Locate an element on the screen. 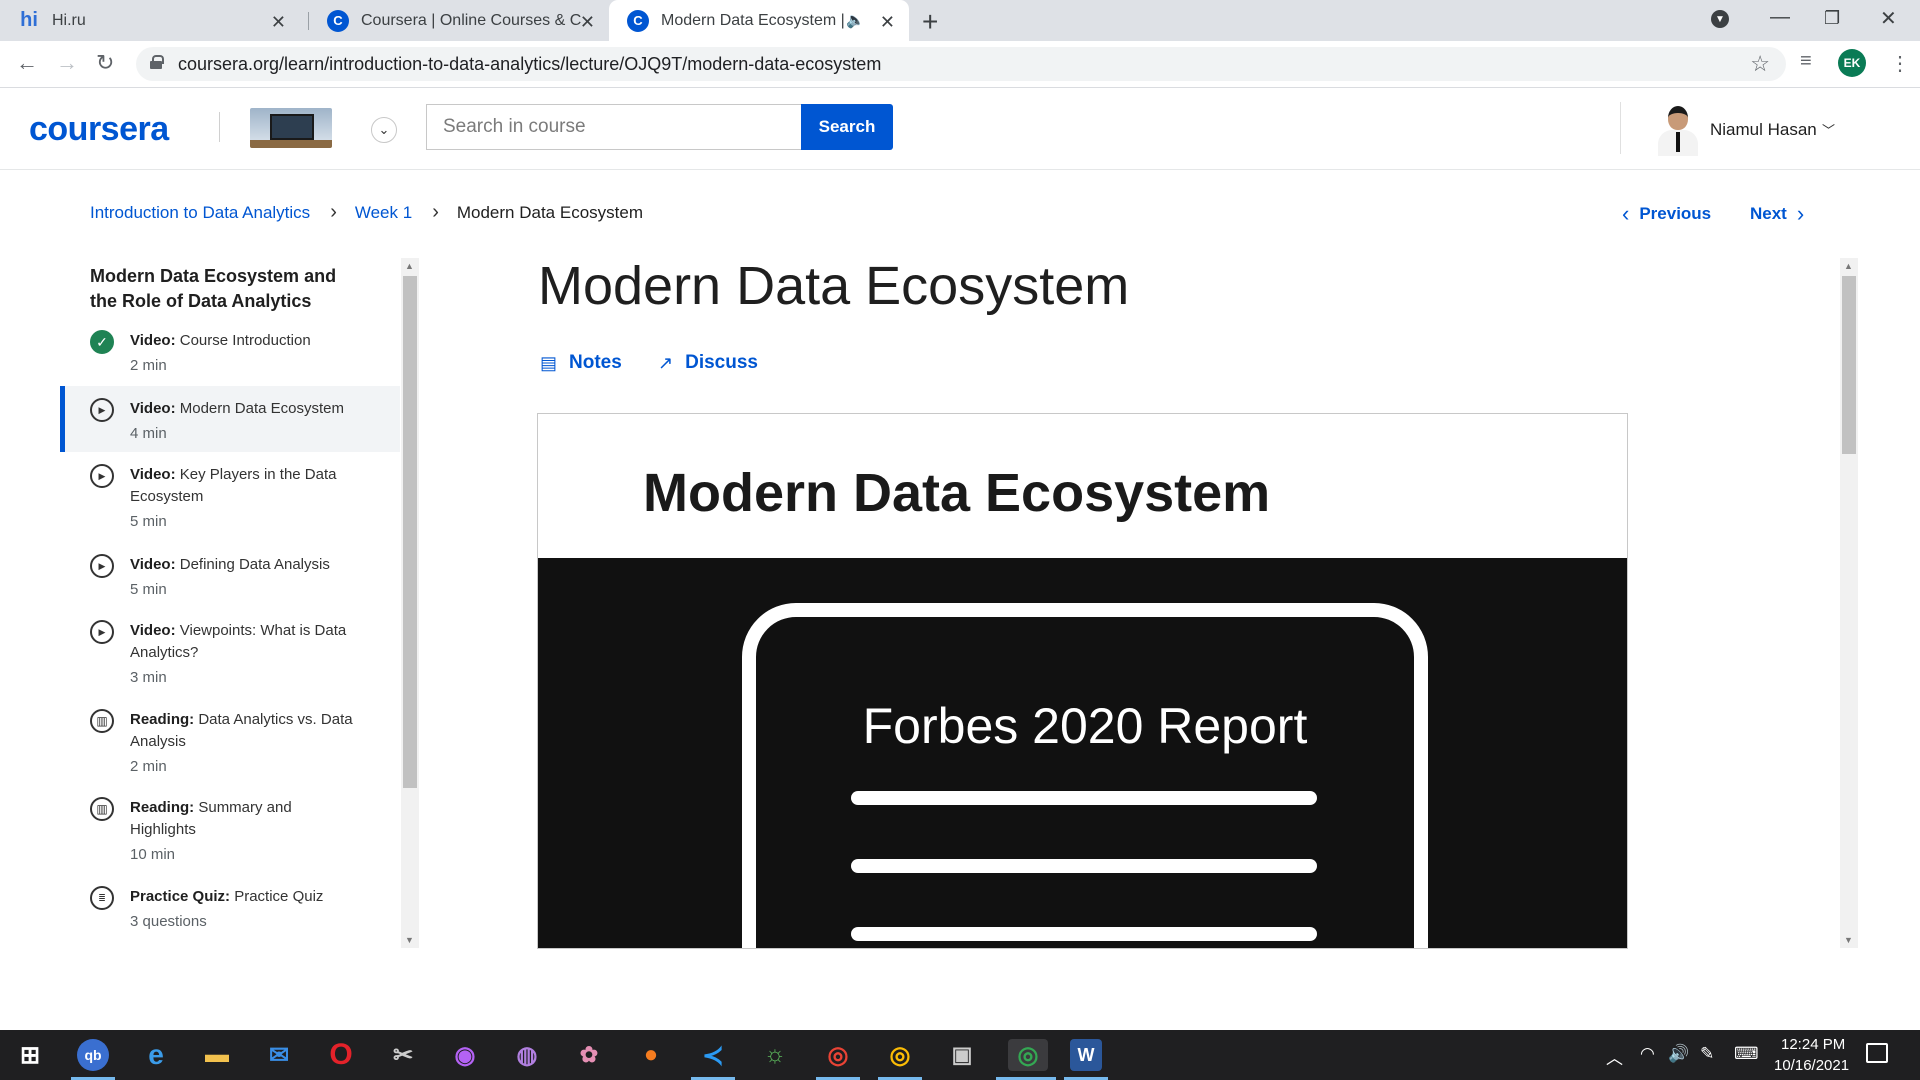 This screenshot has height=1080, width=1920. speaker-audio-icon: 🔈 is located at coordinates (855, 20).